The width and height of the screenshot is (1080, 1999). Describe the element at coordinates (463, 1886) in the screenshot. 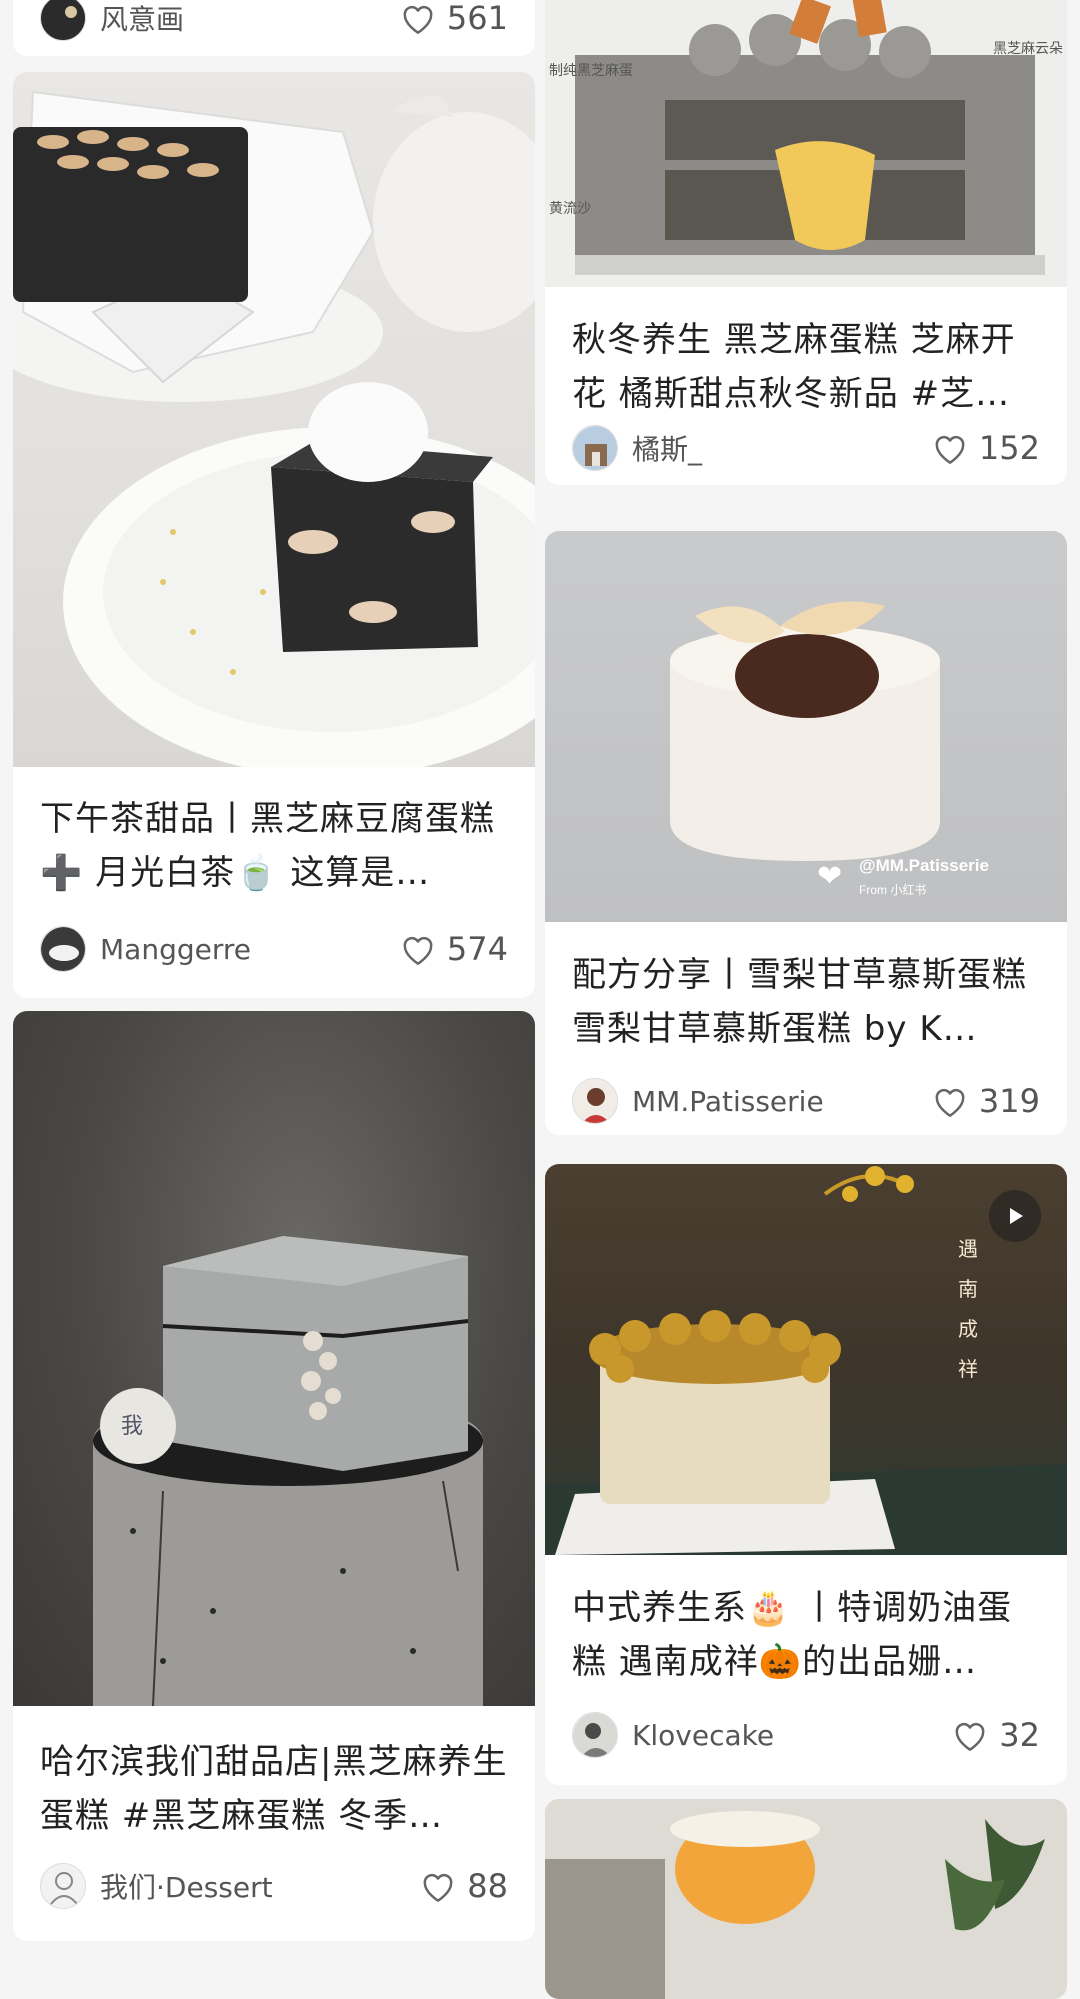

I see `like-button: 88` at that location.